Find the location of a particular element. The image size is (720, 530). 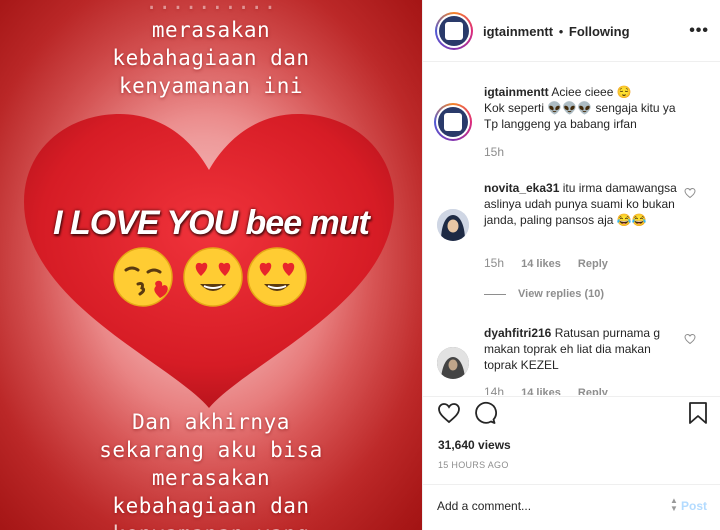

commenter-username: novita_eka31 is located at coordinates (521, 188).